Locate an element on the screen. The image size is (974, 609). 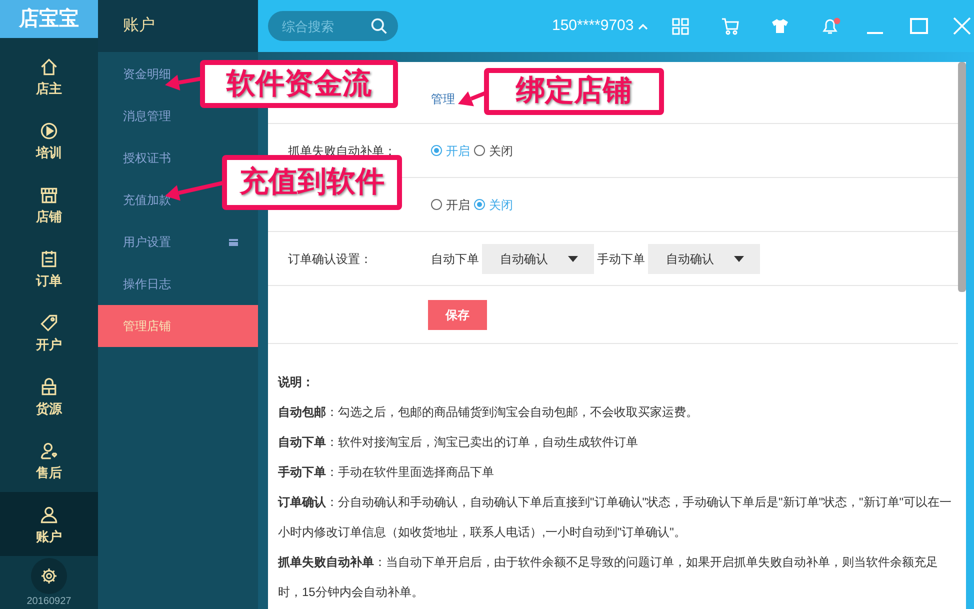
note-paragraph: 手动下单：手动在软件里面选择商品下单 is located at coordinates (386, 472).